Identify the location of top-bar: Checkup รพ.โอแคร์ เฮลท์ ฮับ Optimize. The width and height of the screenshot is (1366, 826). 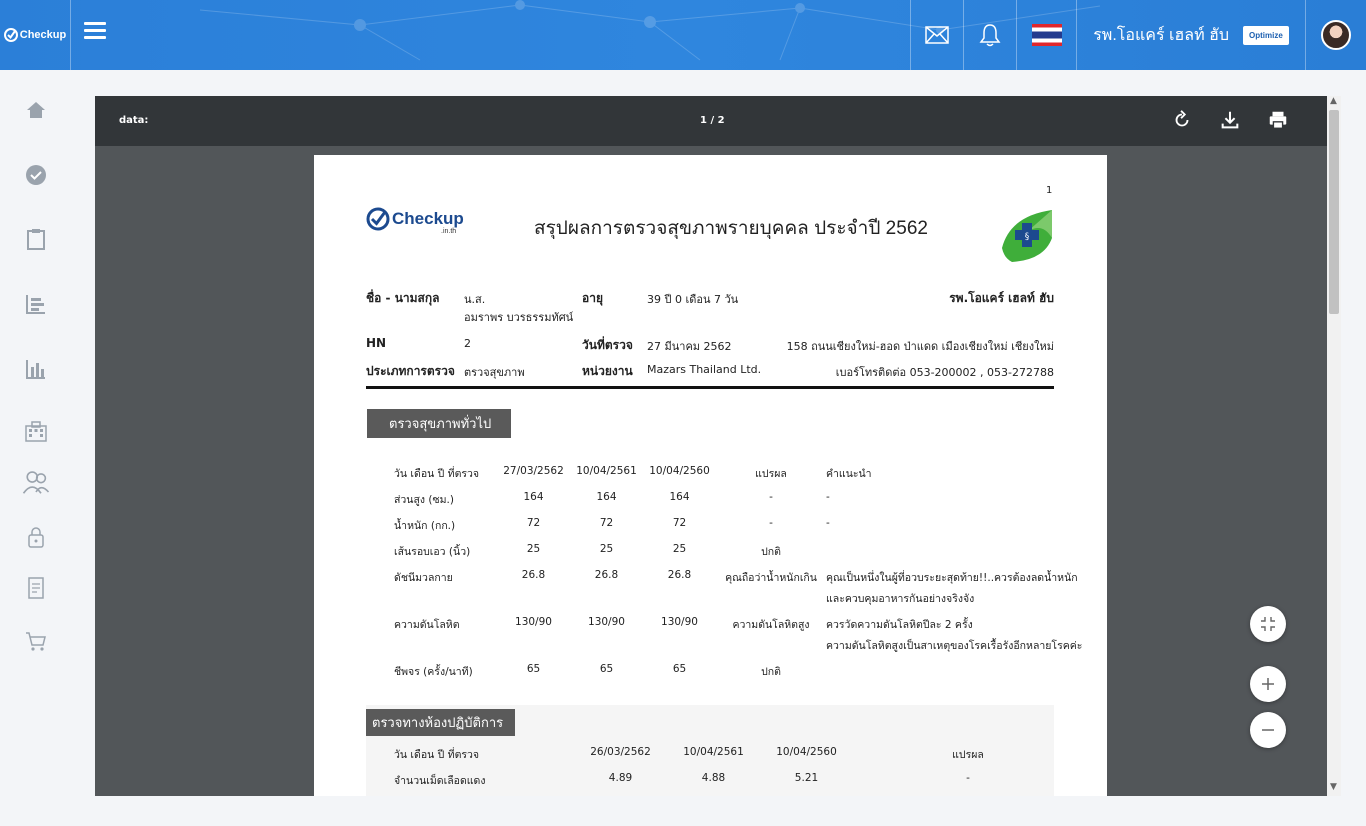
(683, 35).